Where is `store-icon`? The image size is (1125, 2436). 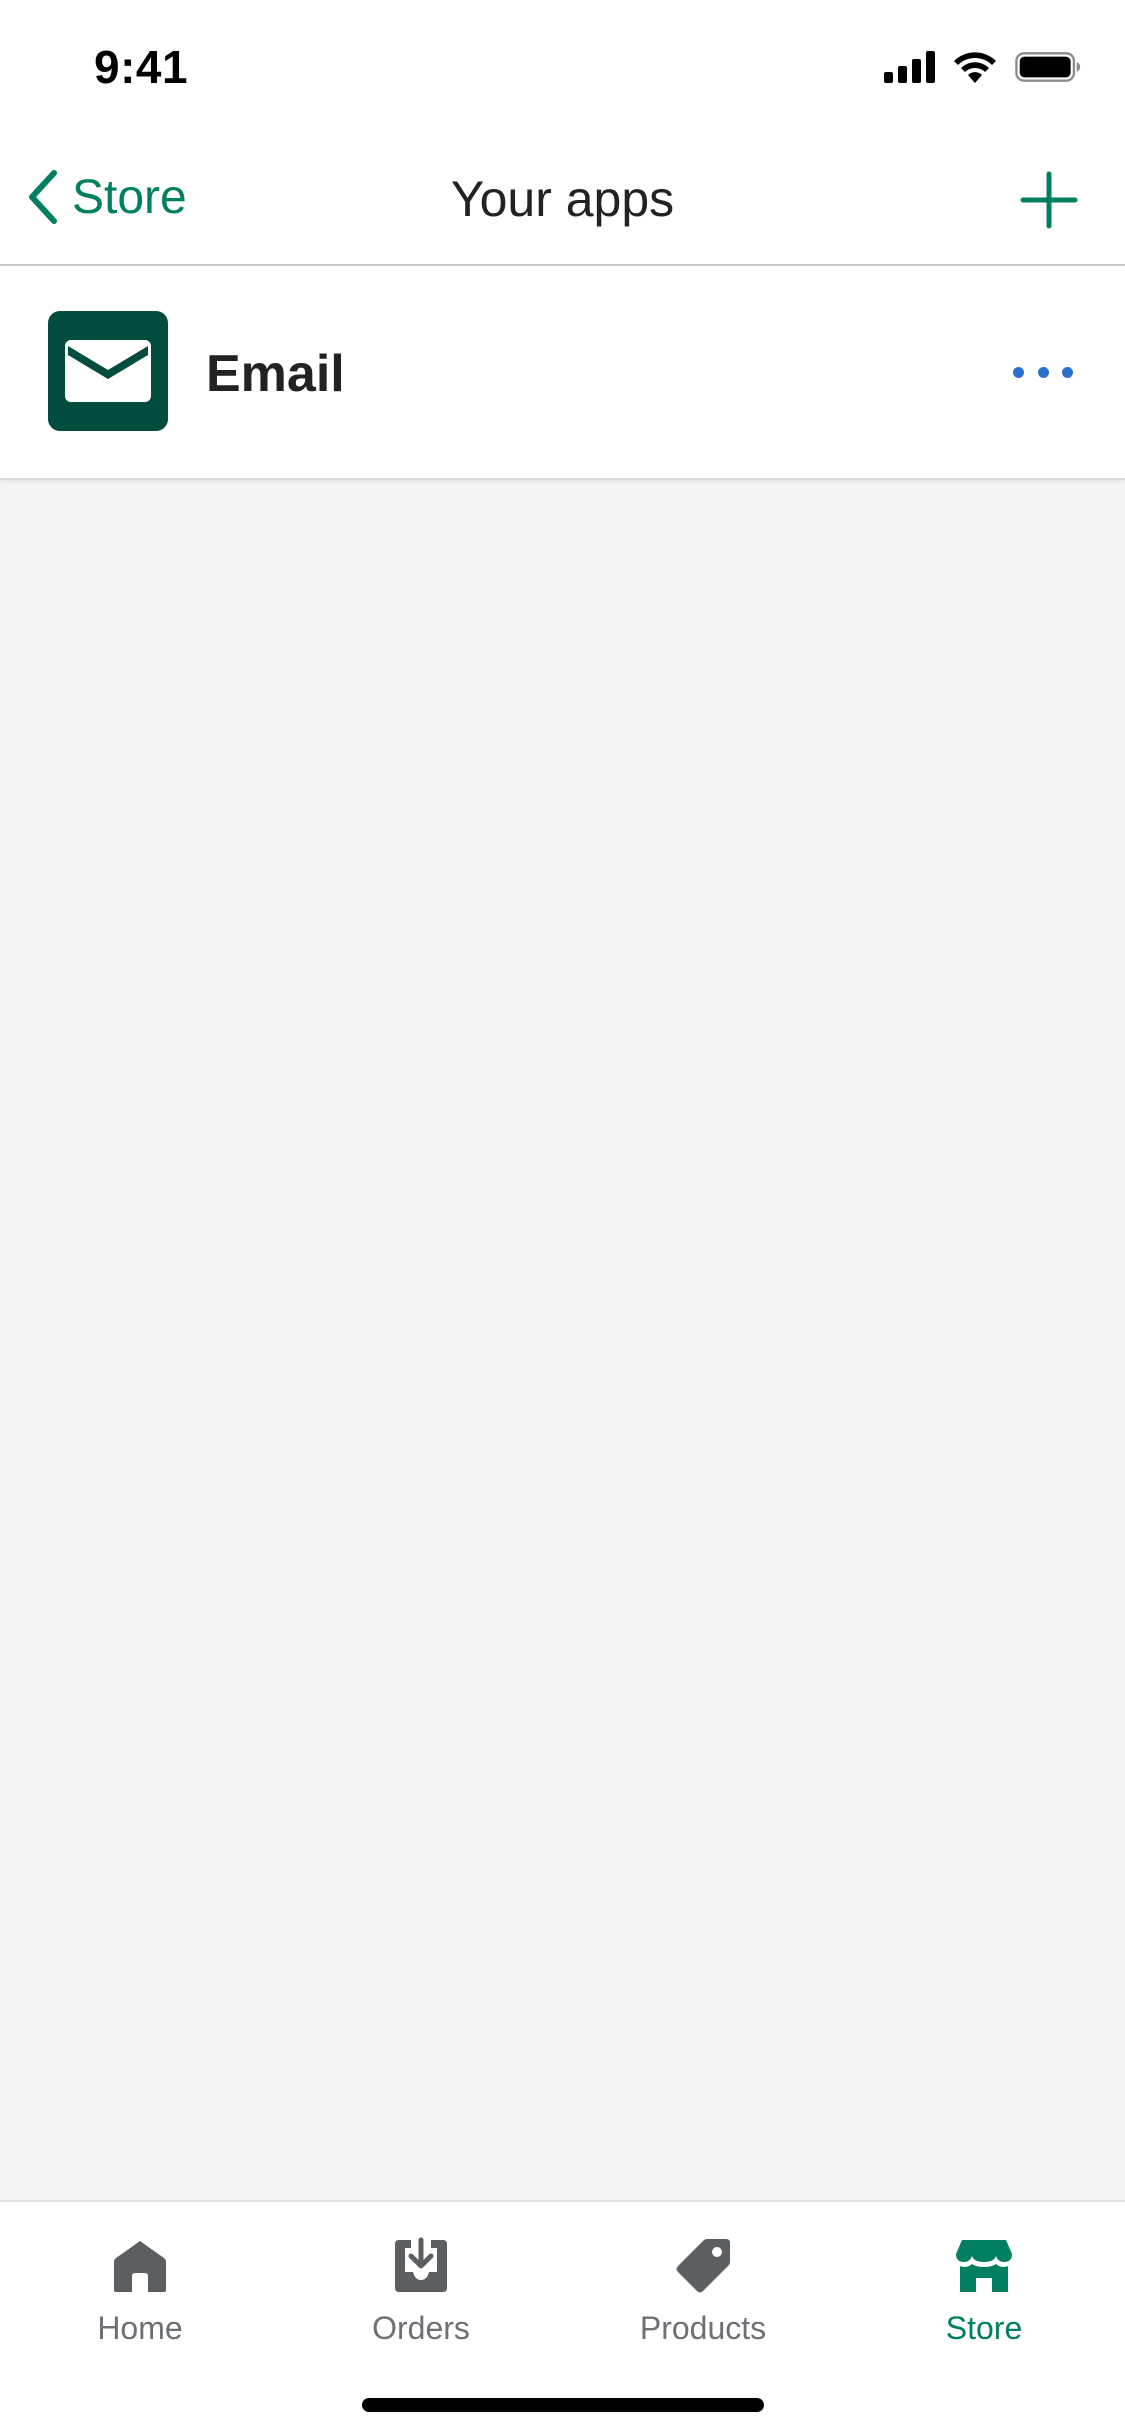
store-icon is located at coordinates (984, 2266).